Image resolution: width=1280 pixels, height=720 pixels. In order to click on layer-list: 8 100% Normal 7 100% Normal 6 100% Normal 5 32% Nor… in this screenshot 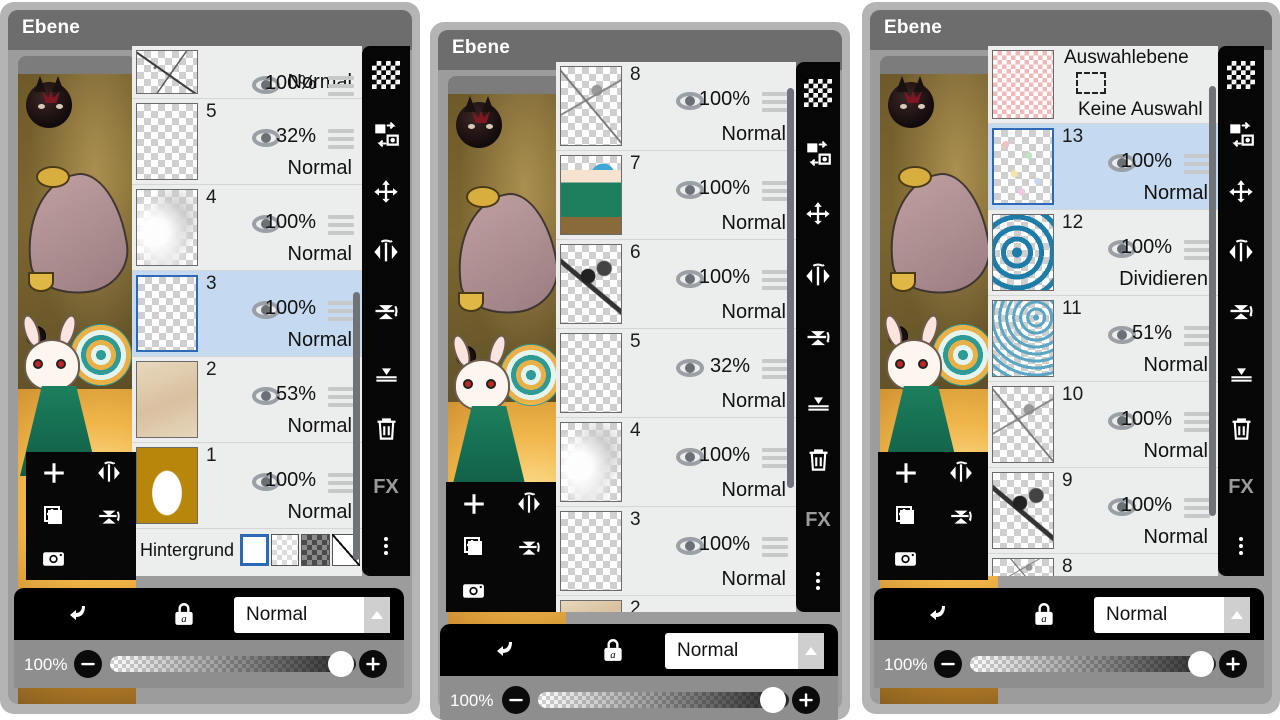, I will do `click(676, 337)`.